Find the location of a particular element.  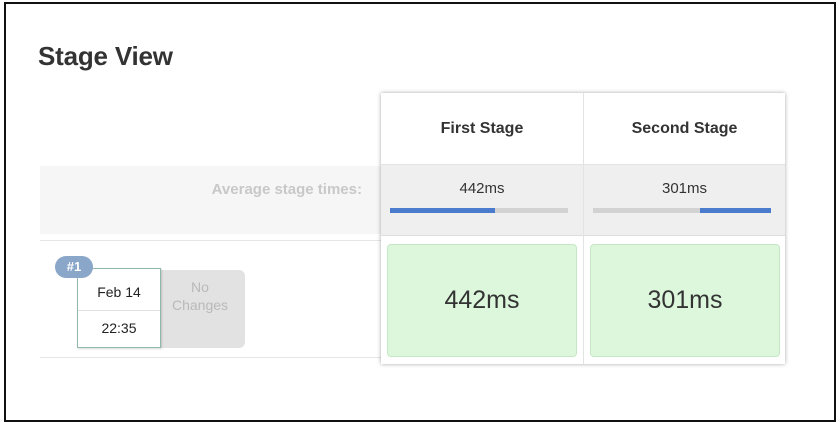

build-date-card: Feb 14 22:35 is located at coordinates (119, 308).